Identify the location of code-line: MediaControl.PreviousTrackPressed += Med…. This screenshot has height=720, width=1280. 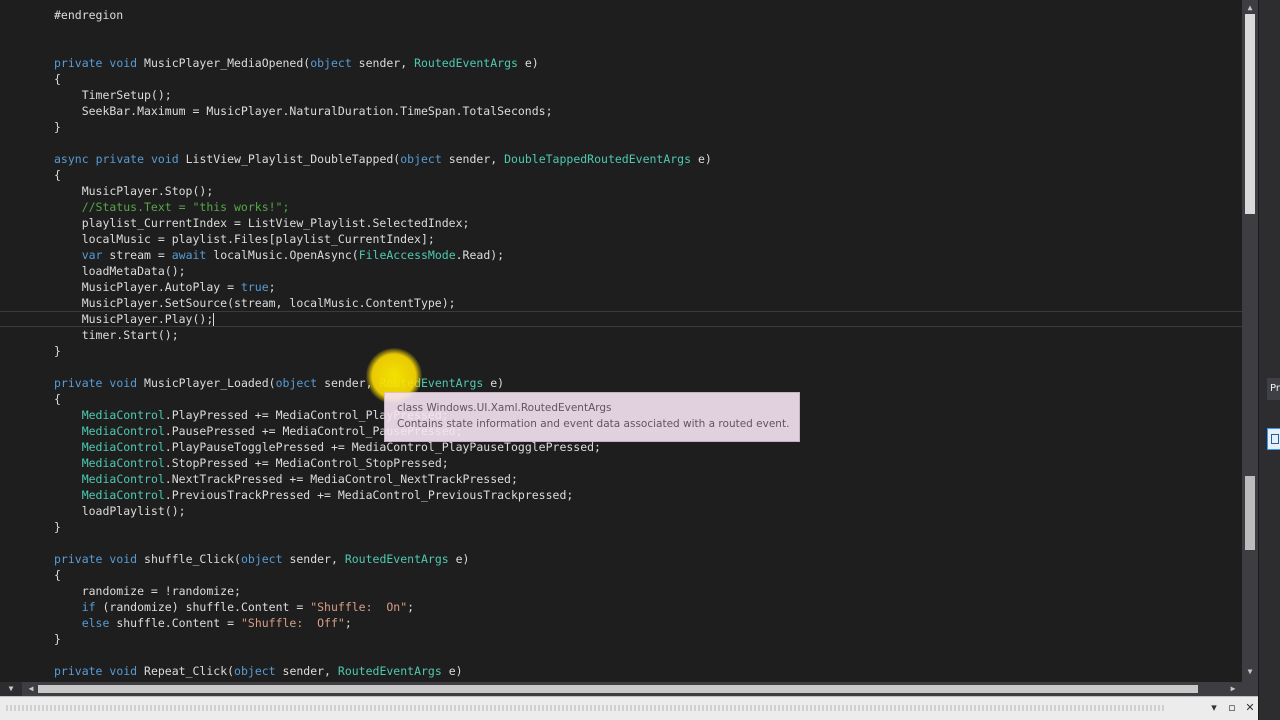
(621, 495).